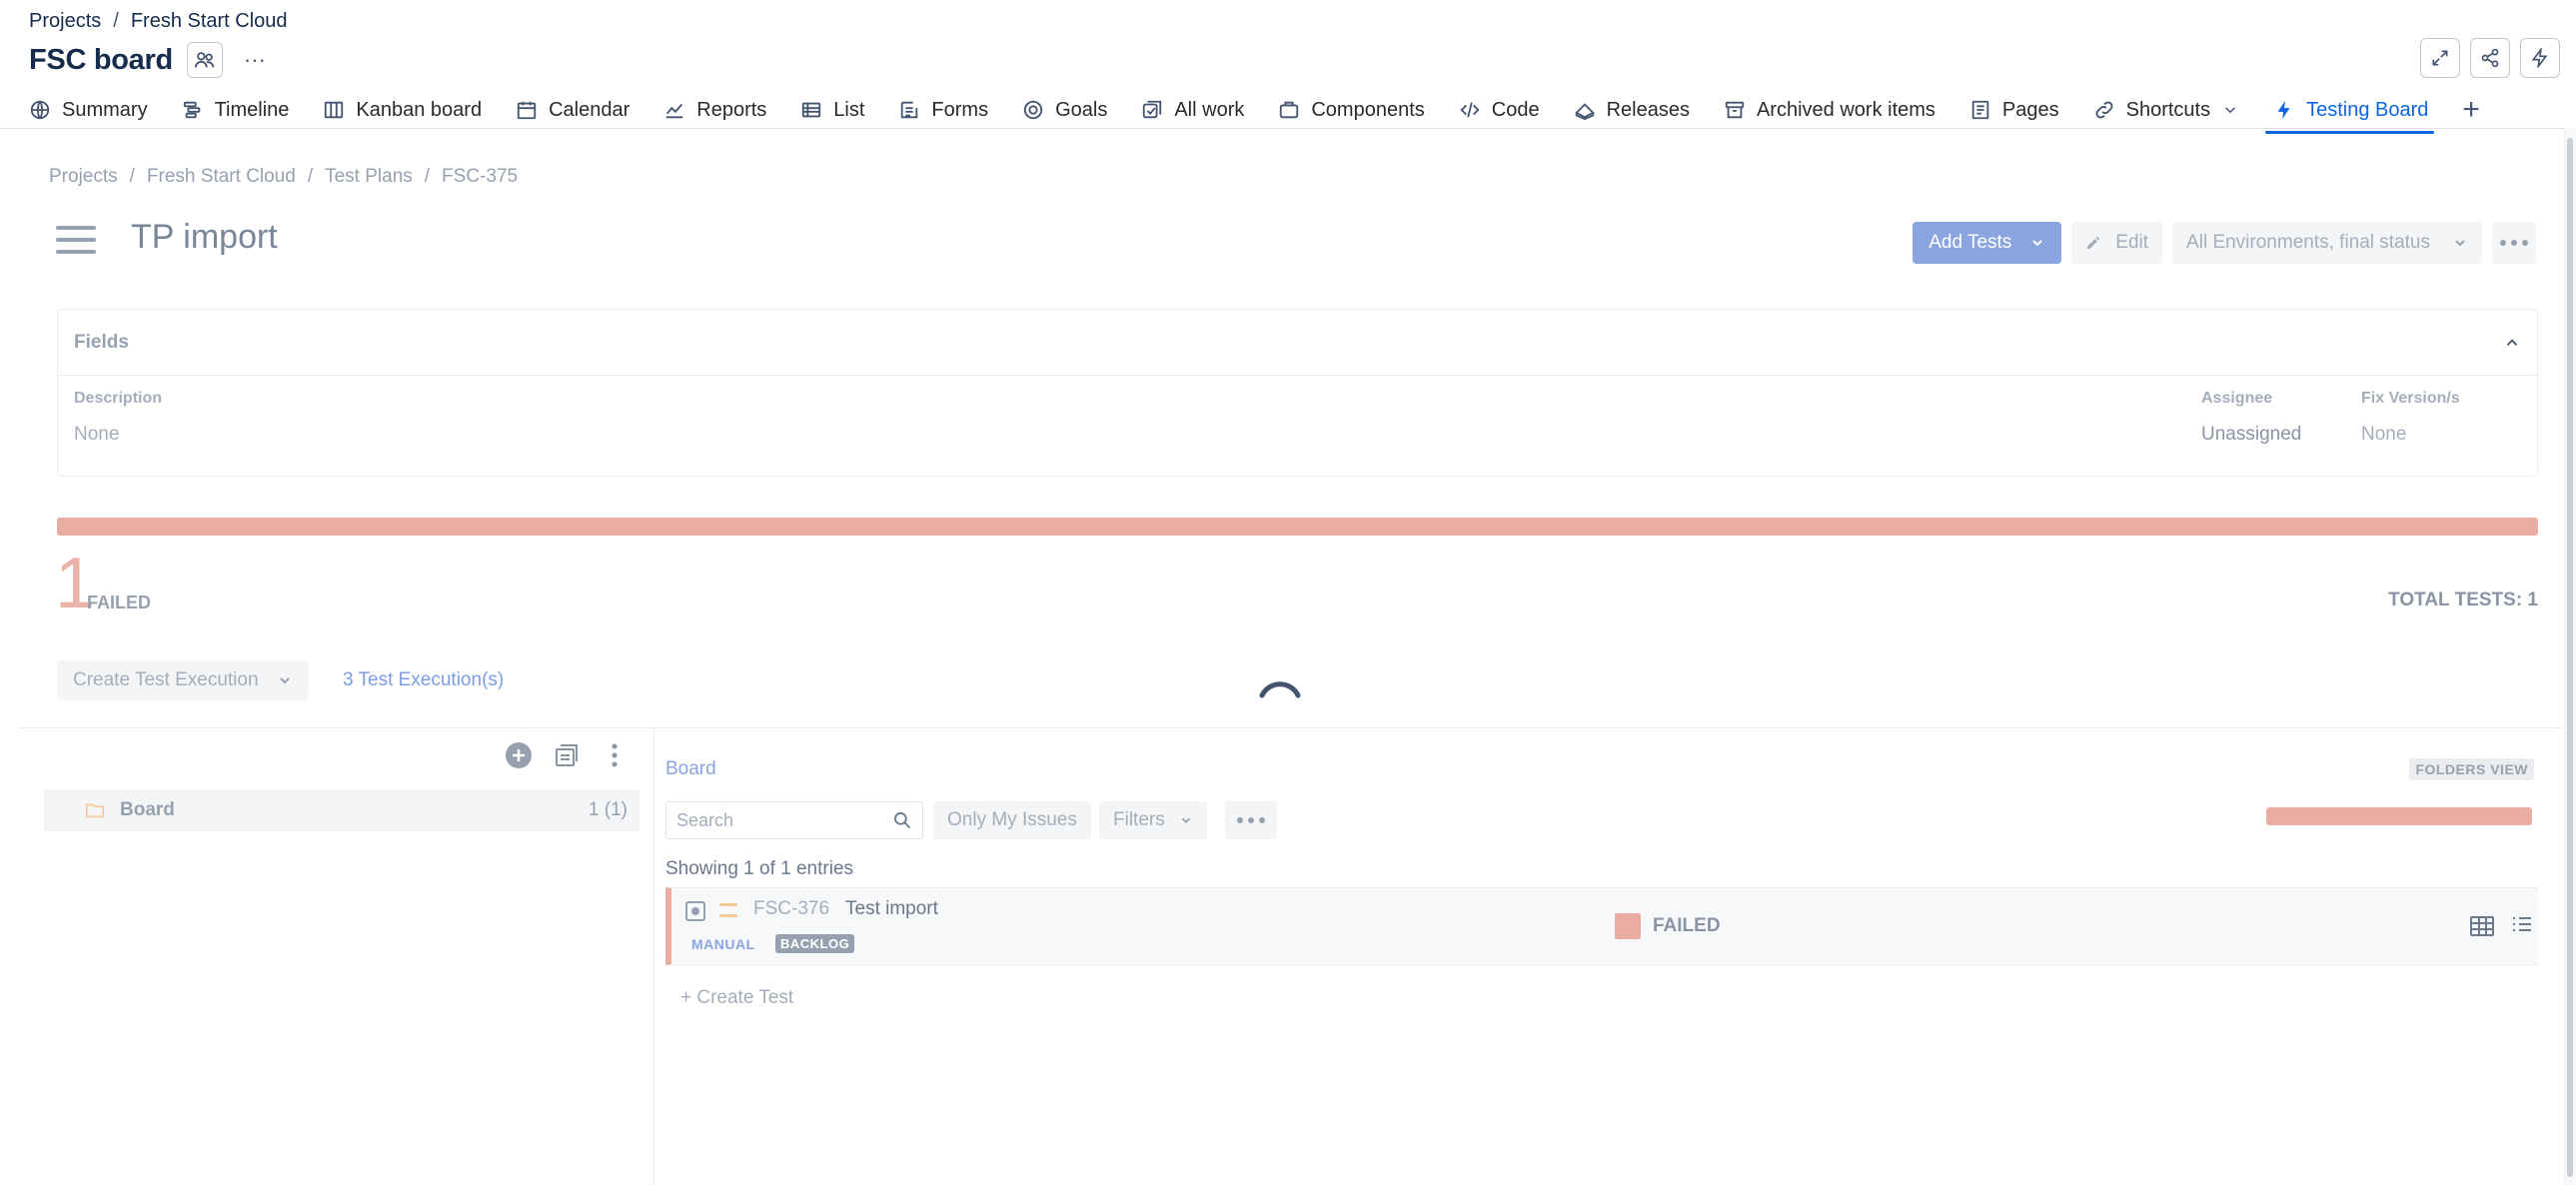 This screenshot has height=1185, width=2576. What do you see at coordinates (105, 110) in the screenshot?
I see `tab-label: Summary` at bounding box center [105, 110].